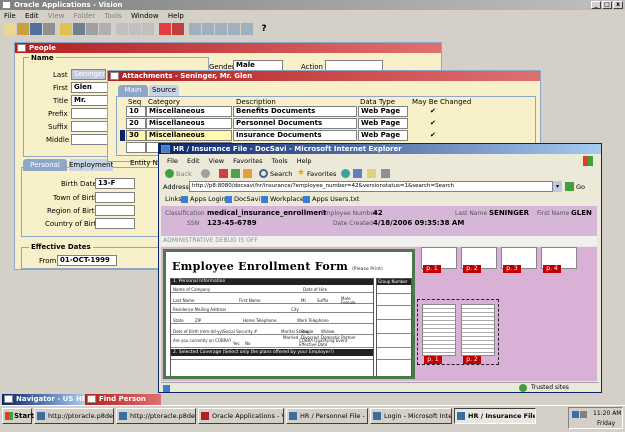 This screenshot has height=432, width=625. What do you see at coordinates (281, 174) in the screenshot?
I see `search-button-label: Search` at bounding box center [281, 174].